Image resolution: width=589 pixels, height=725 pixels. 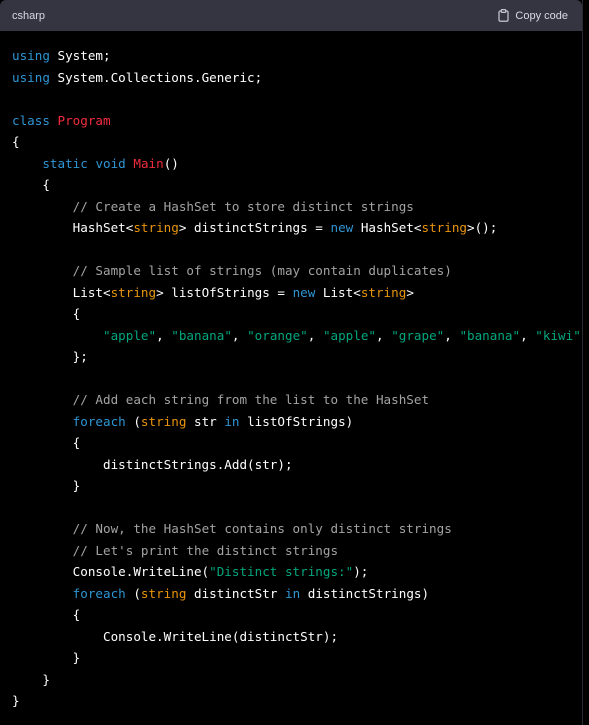 What do you see at coordinates (297, 121) in the screenshot?
I see `code-line: class Program` at bounding box center [297, 121].